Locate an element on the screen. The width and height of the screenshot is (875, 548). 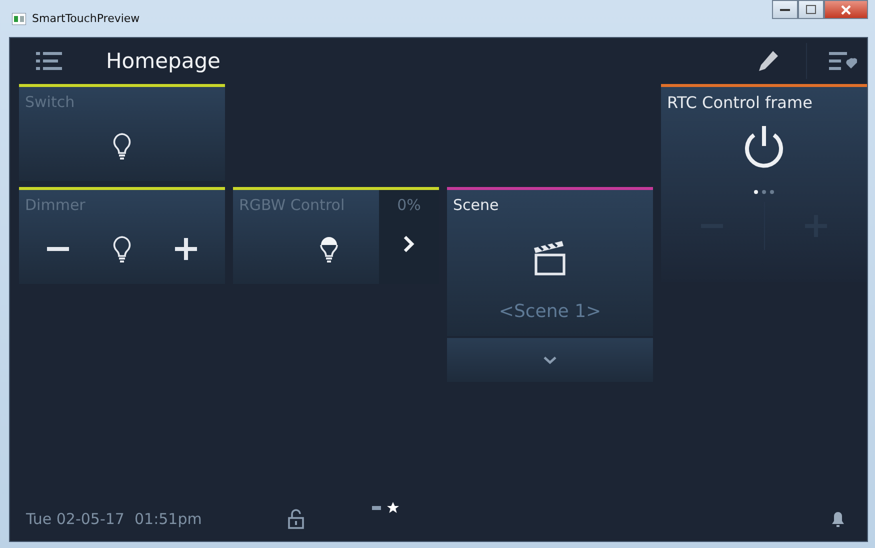
scene-tile: Scene <Scene 1> is located at coordinates (550, 261).